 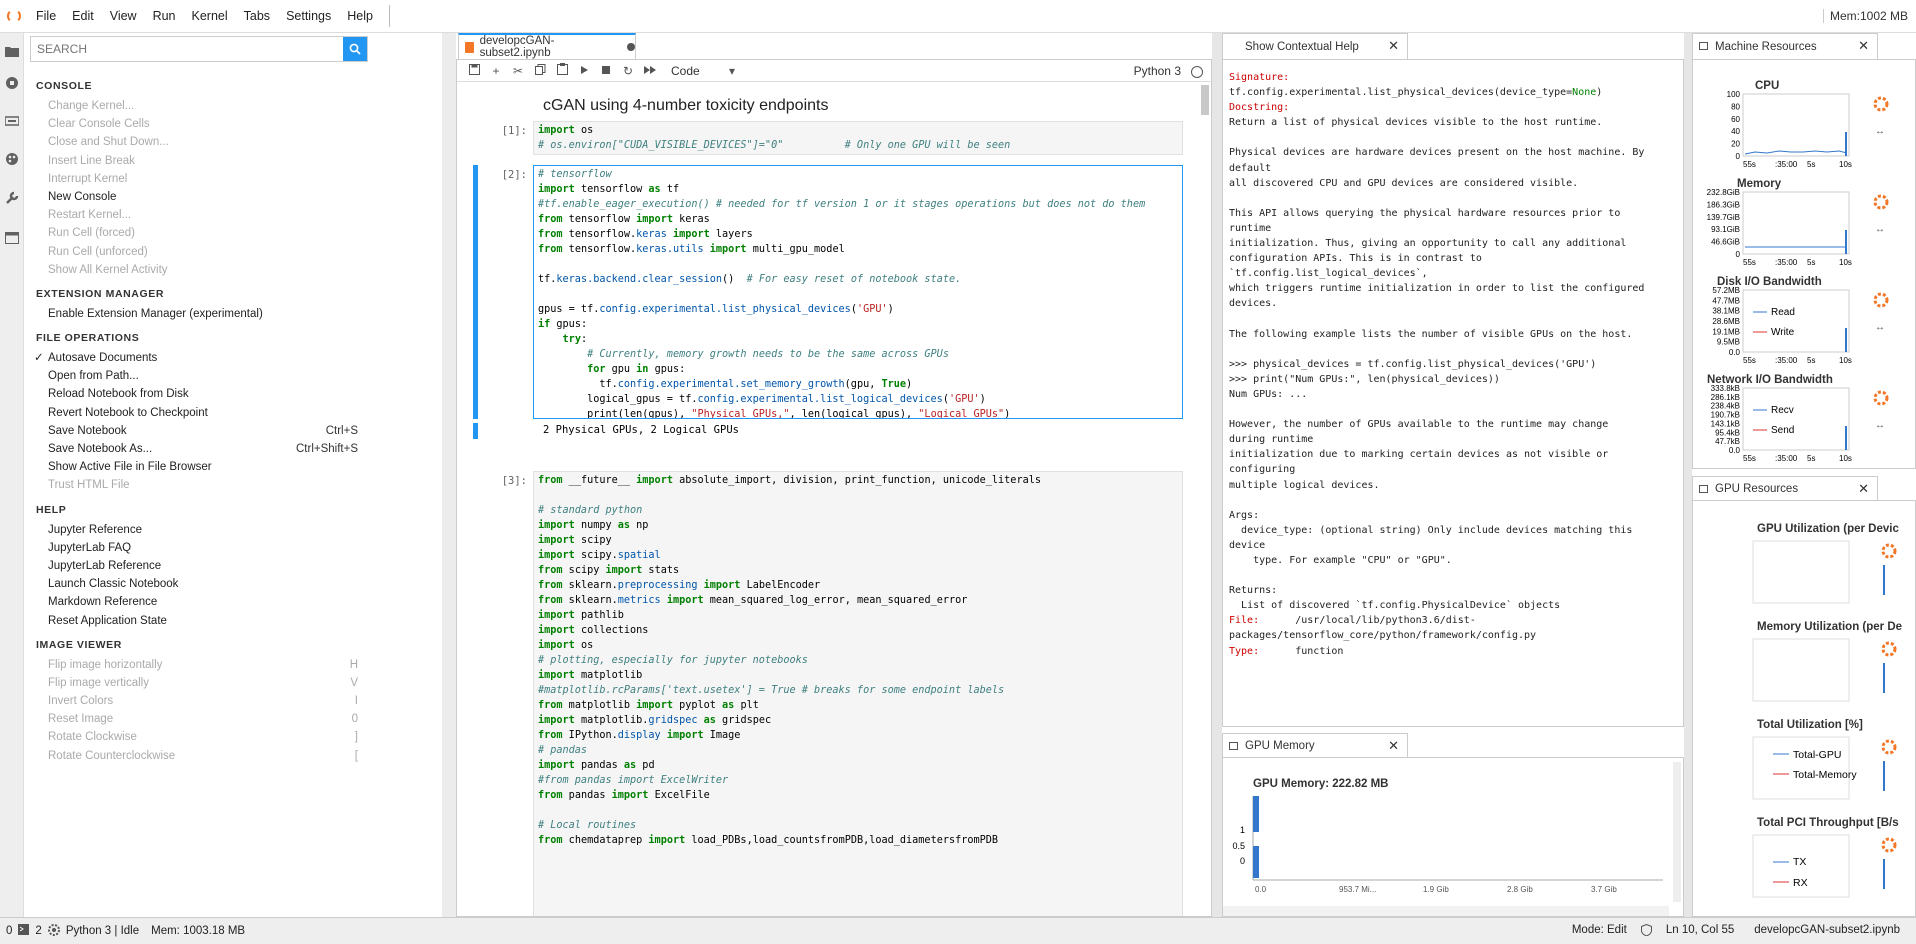 I want to click on command-item: Enable Extension Manager (experimental), so click(x=194, y=314).